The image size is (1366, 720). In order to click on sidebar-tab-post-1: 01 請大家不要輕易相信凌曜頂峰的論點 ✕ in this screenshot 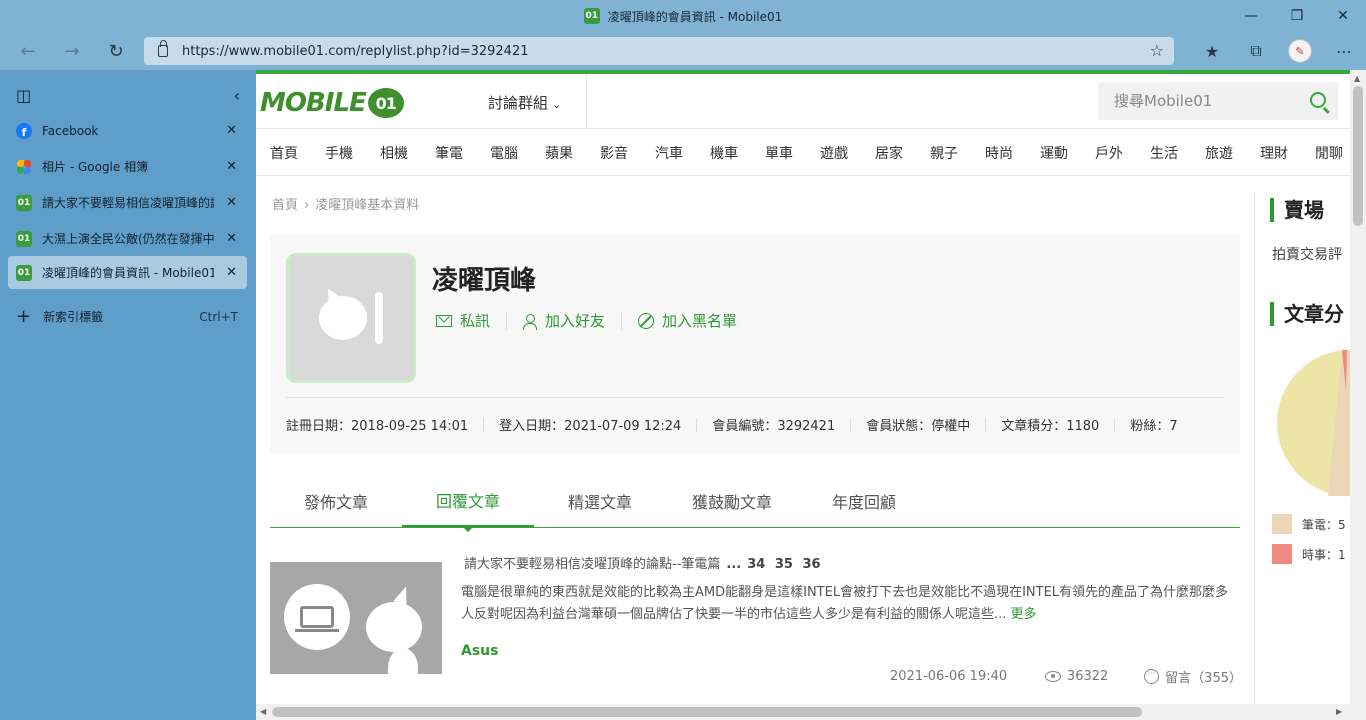, I will do `click(127, 202)`.